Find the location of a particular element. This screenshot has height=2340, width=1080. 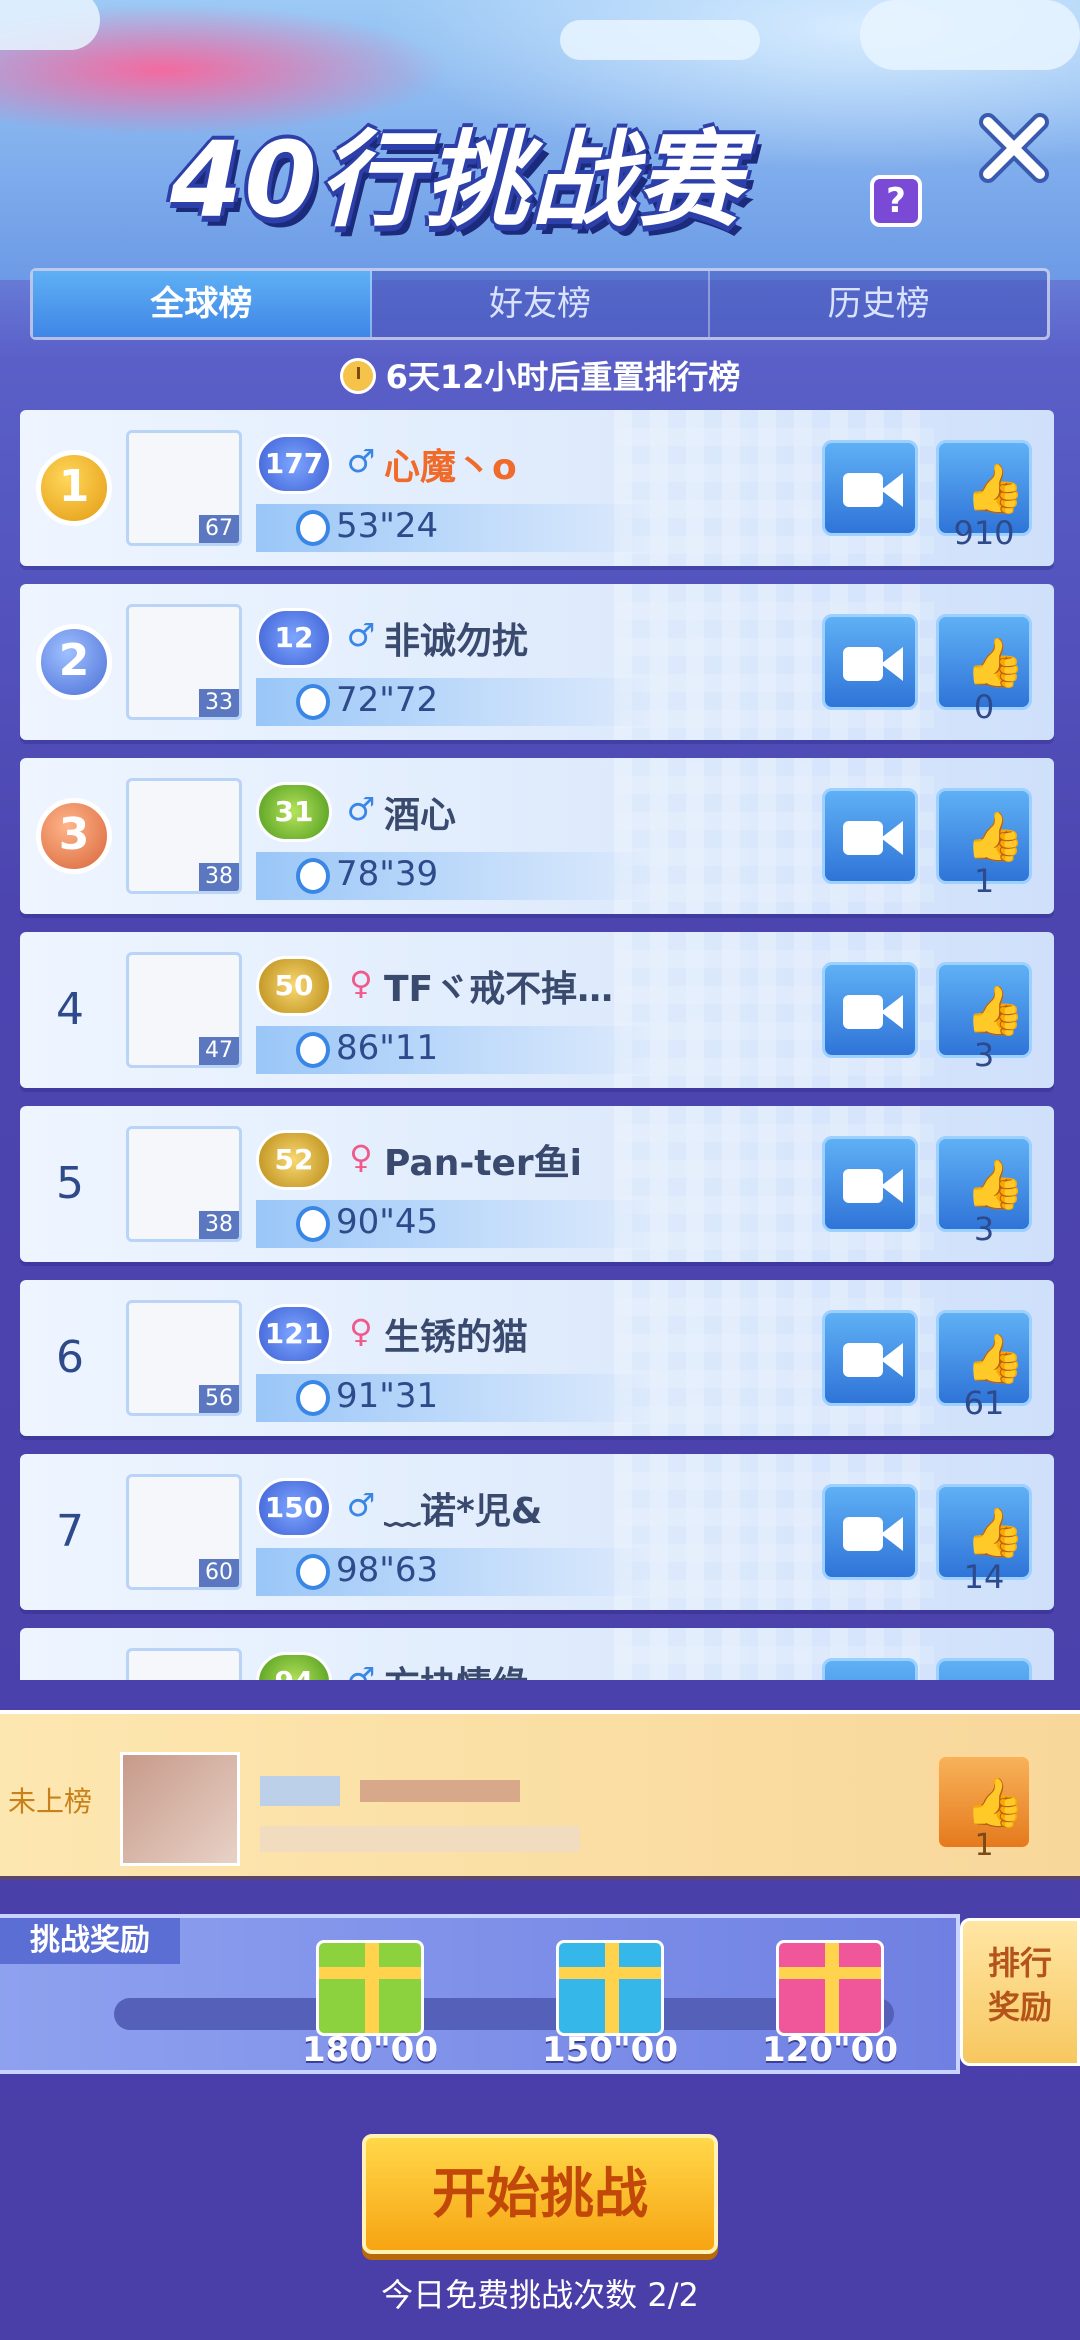

rank-number: 7 is located at coordinates (70, 1531).